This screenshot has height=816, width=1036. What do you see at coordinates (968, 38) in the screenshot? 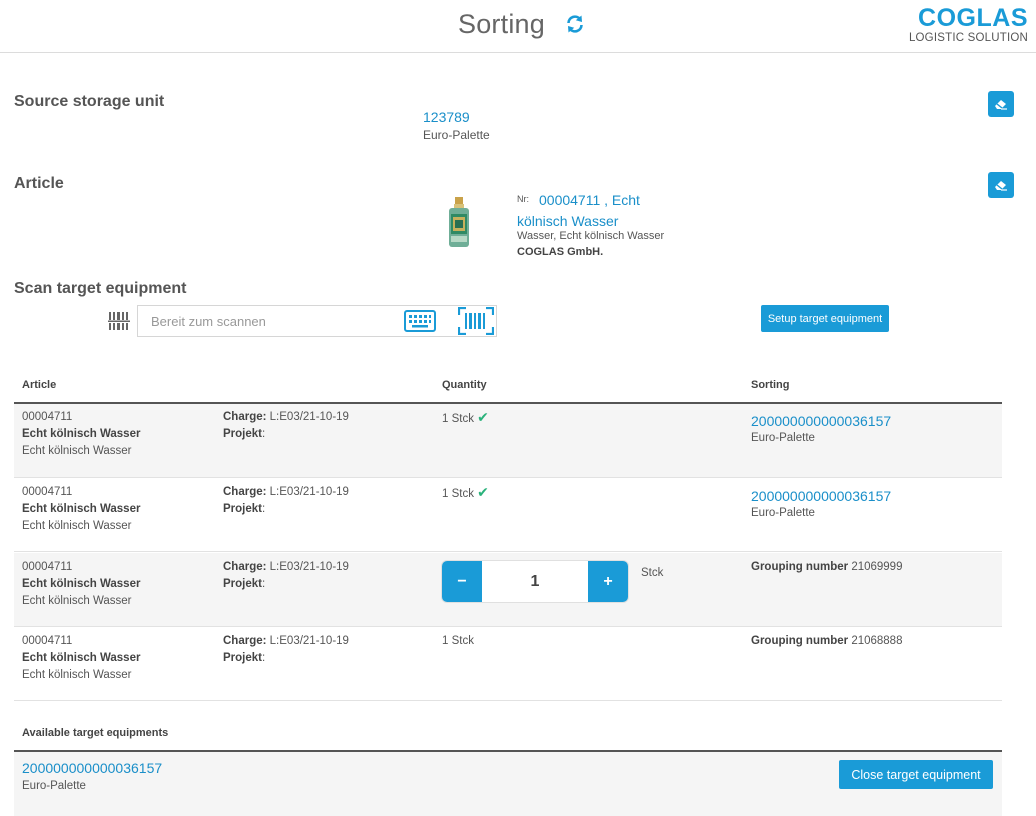
I see `logo-subtitle: LOGISTIC SOLUTION` at bounding box center [968, 38].